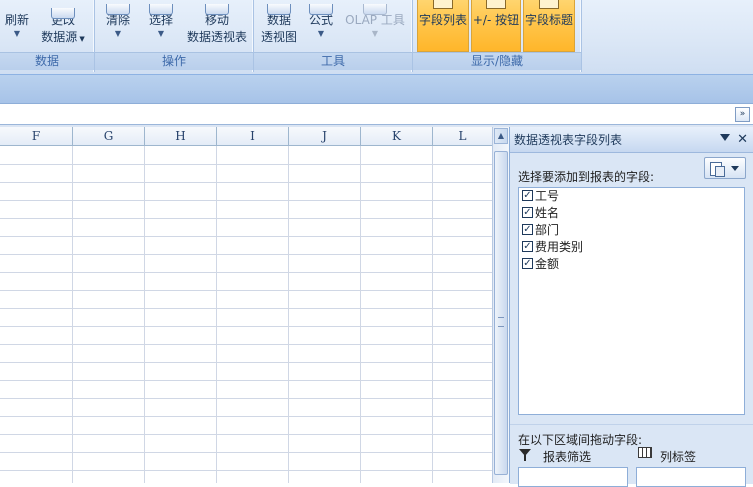 This screenshot has width=753, height=487. Describe the element at coordinates (397, 136) in the screenshot. I see `column-header-k: K` at that location.